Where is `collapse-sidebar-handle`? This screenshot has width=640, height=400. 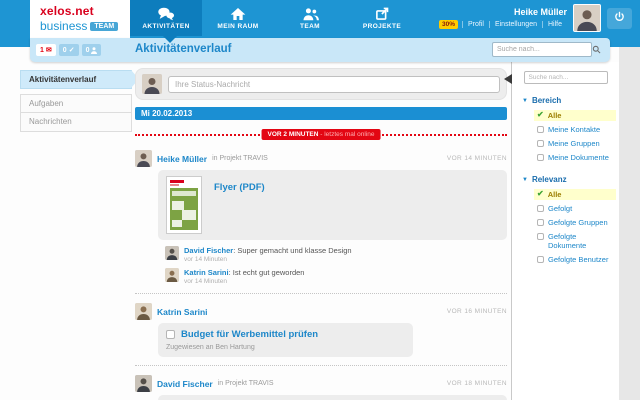 collapse-sidebar-handle is located at coordinates (508, 79).